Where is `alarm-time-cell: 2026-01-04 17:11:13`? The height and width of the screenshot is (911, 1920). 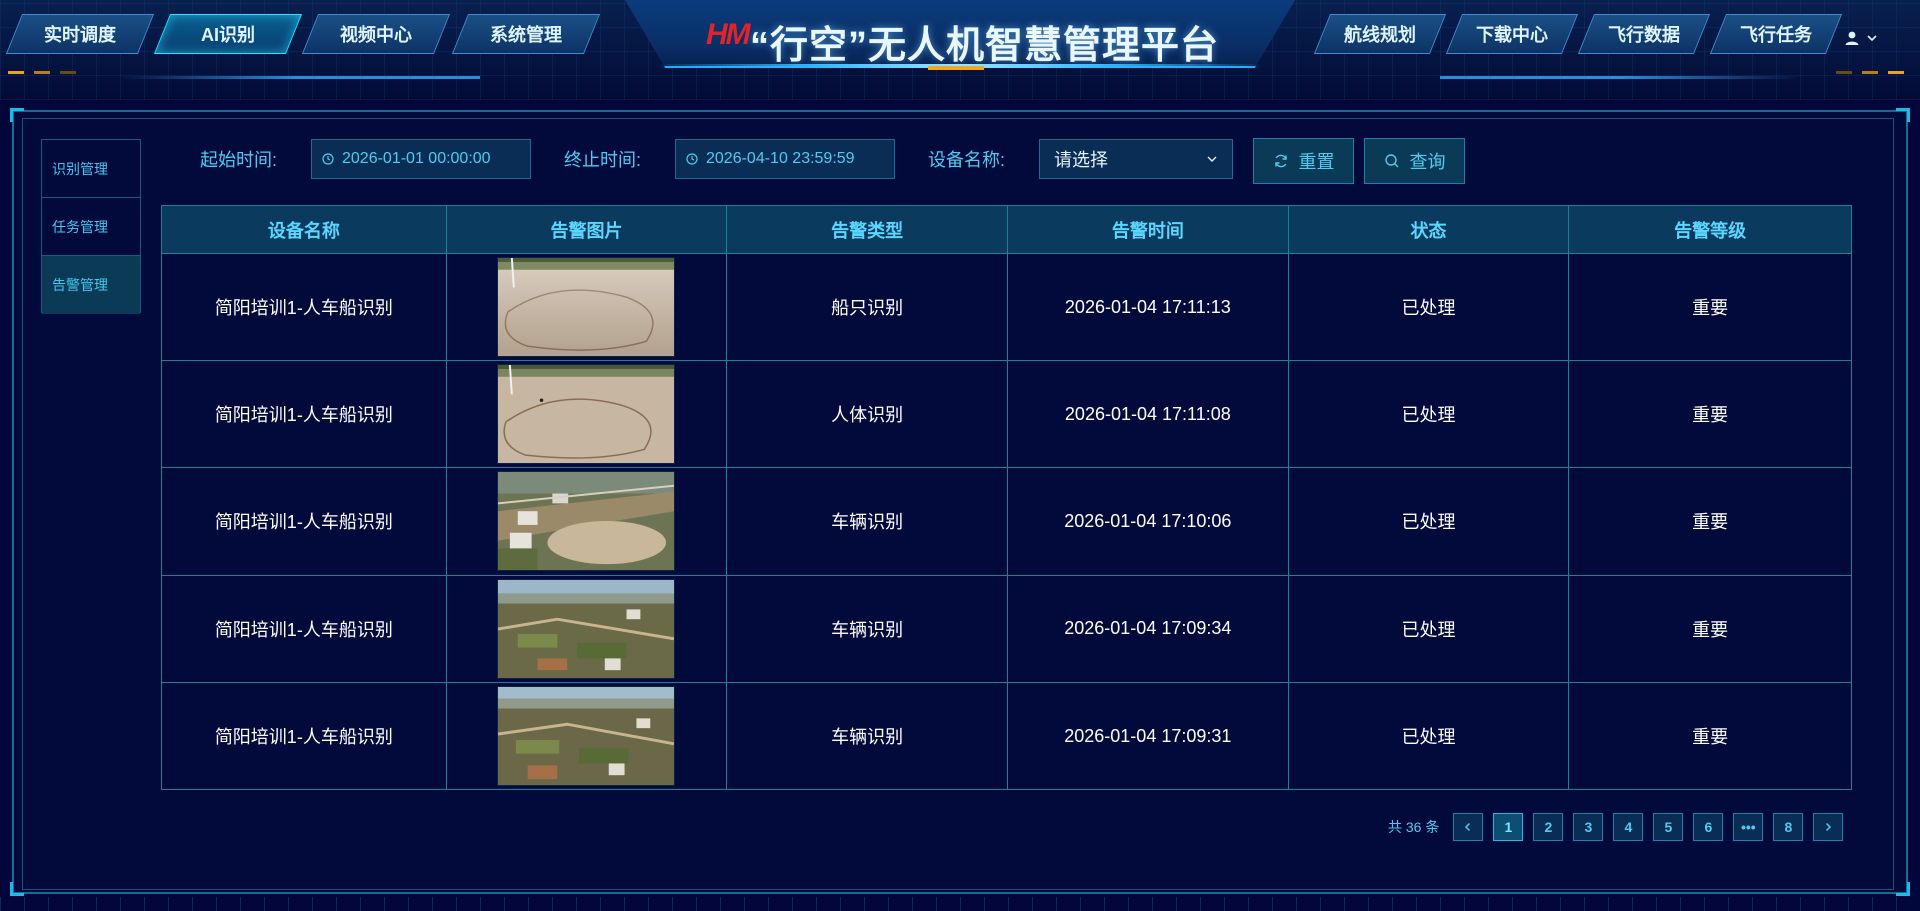 alarm-time-cell: 2026-01-04 17:11:13 is located at coordinates (1148, 307).